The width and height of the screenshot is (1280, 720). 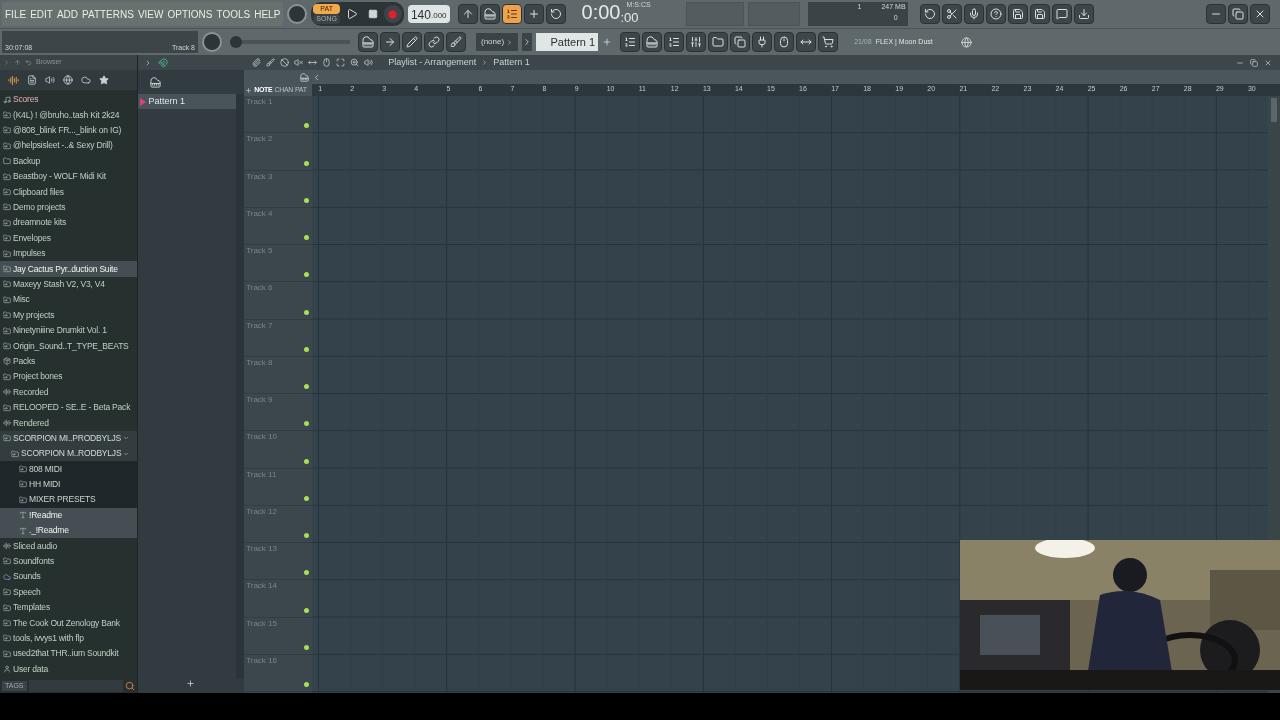 I want to click on tags-search-field, so click(x=75, y=686).